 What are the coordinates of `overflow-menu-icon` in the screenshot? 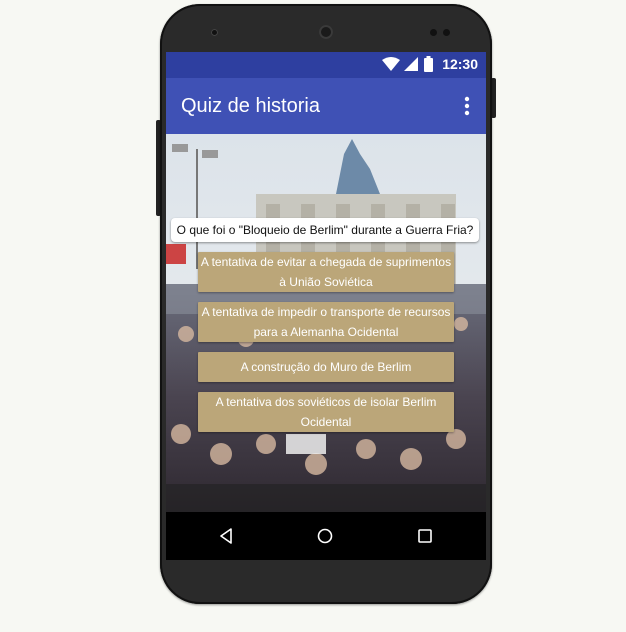 It's located at (467, 108).